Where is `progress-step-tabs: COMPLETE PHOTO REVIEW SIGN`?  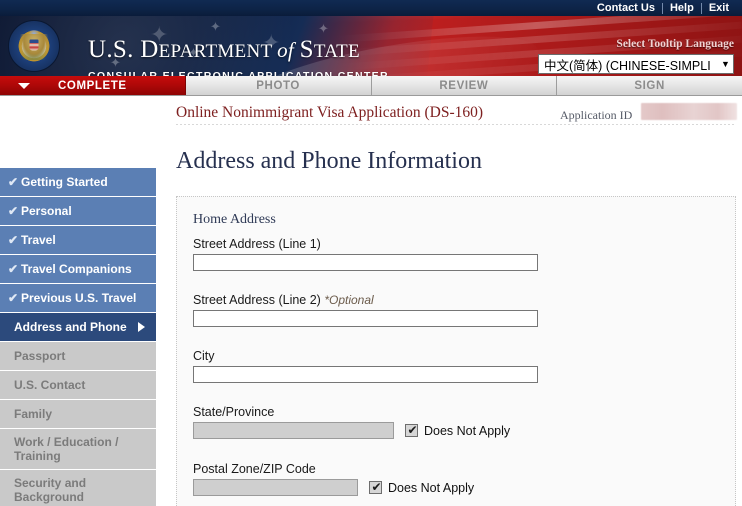 progress-step-tabs: COMPLETE PHOTO REVIEW SIGN is located at coordinates (371, 86).